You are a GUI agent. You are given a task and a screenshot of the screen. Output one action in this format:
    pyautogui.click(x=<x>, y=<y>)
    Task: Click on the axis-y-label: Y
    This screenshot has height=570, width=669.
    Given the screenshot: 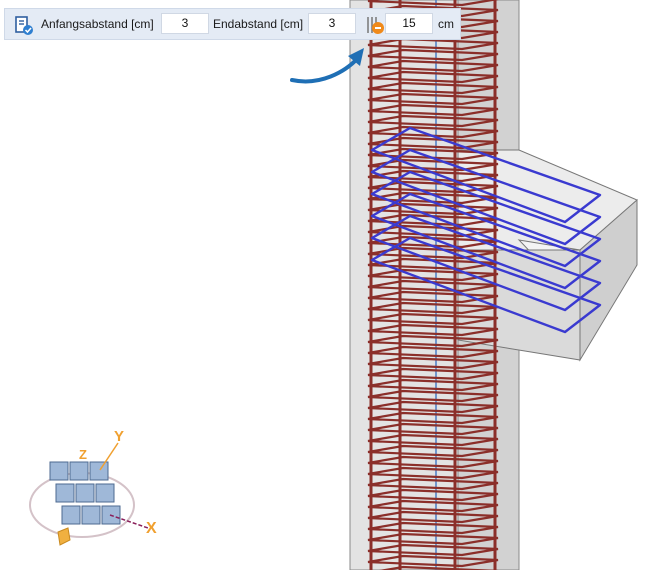 What is the action you would take?
    pyautogui.click(x=119, y=436)
    